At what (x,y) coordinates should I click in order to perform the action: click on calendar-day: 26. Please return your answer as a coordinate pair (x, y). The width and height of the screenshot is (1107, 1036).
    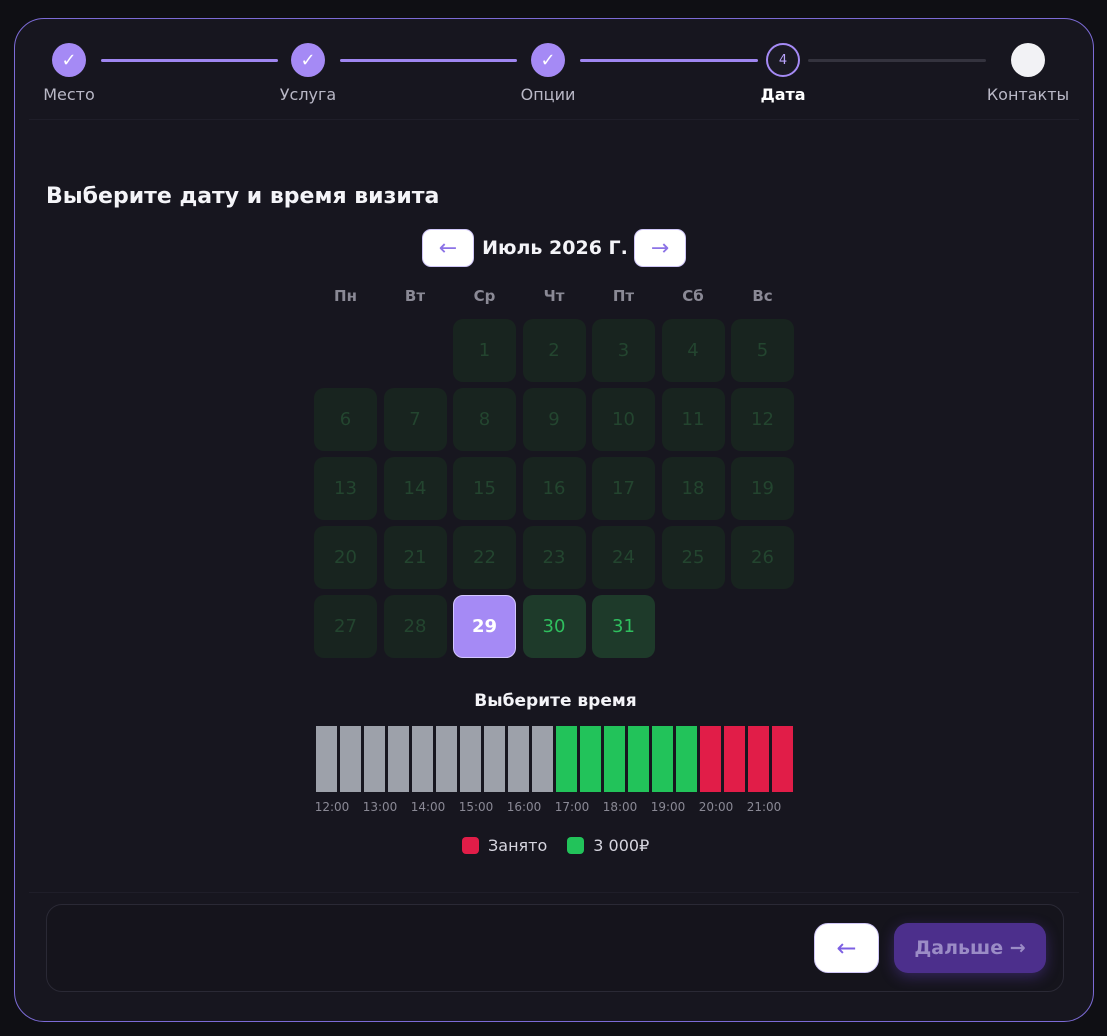
    Looking at the image, I should click on (762, 557).